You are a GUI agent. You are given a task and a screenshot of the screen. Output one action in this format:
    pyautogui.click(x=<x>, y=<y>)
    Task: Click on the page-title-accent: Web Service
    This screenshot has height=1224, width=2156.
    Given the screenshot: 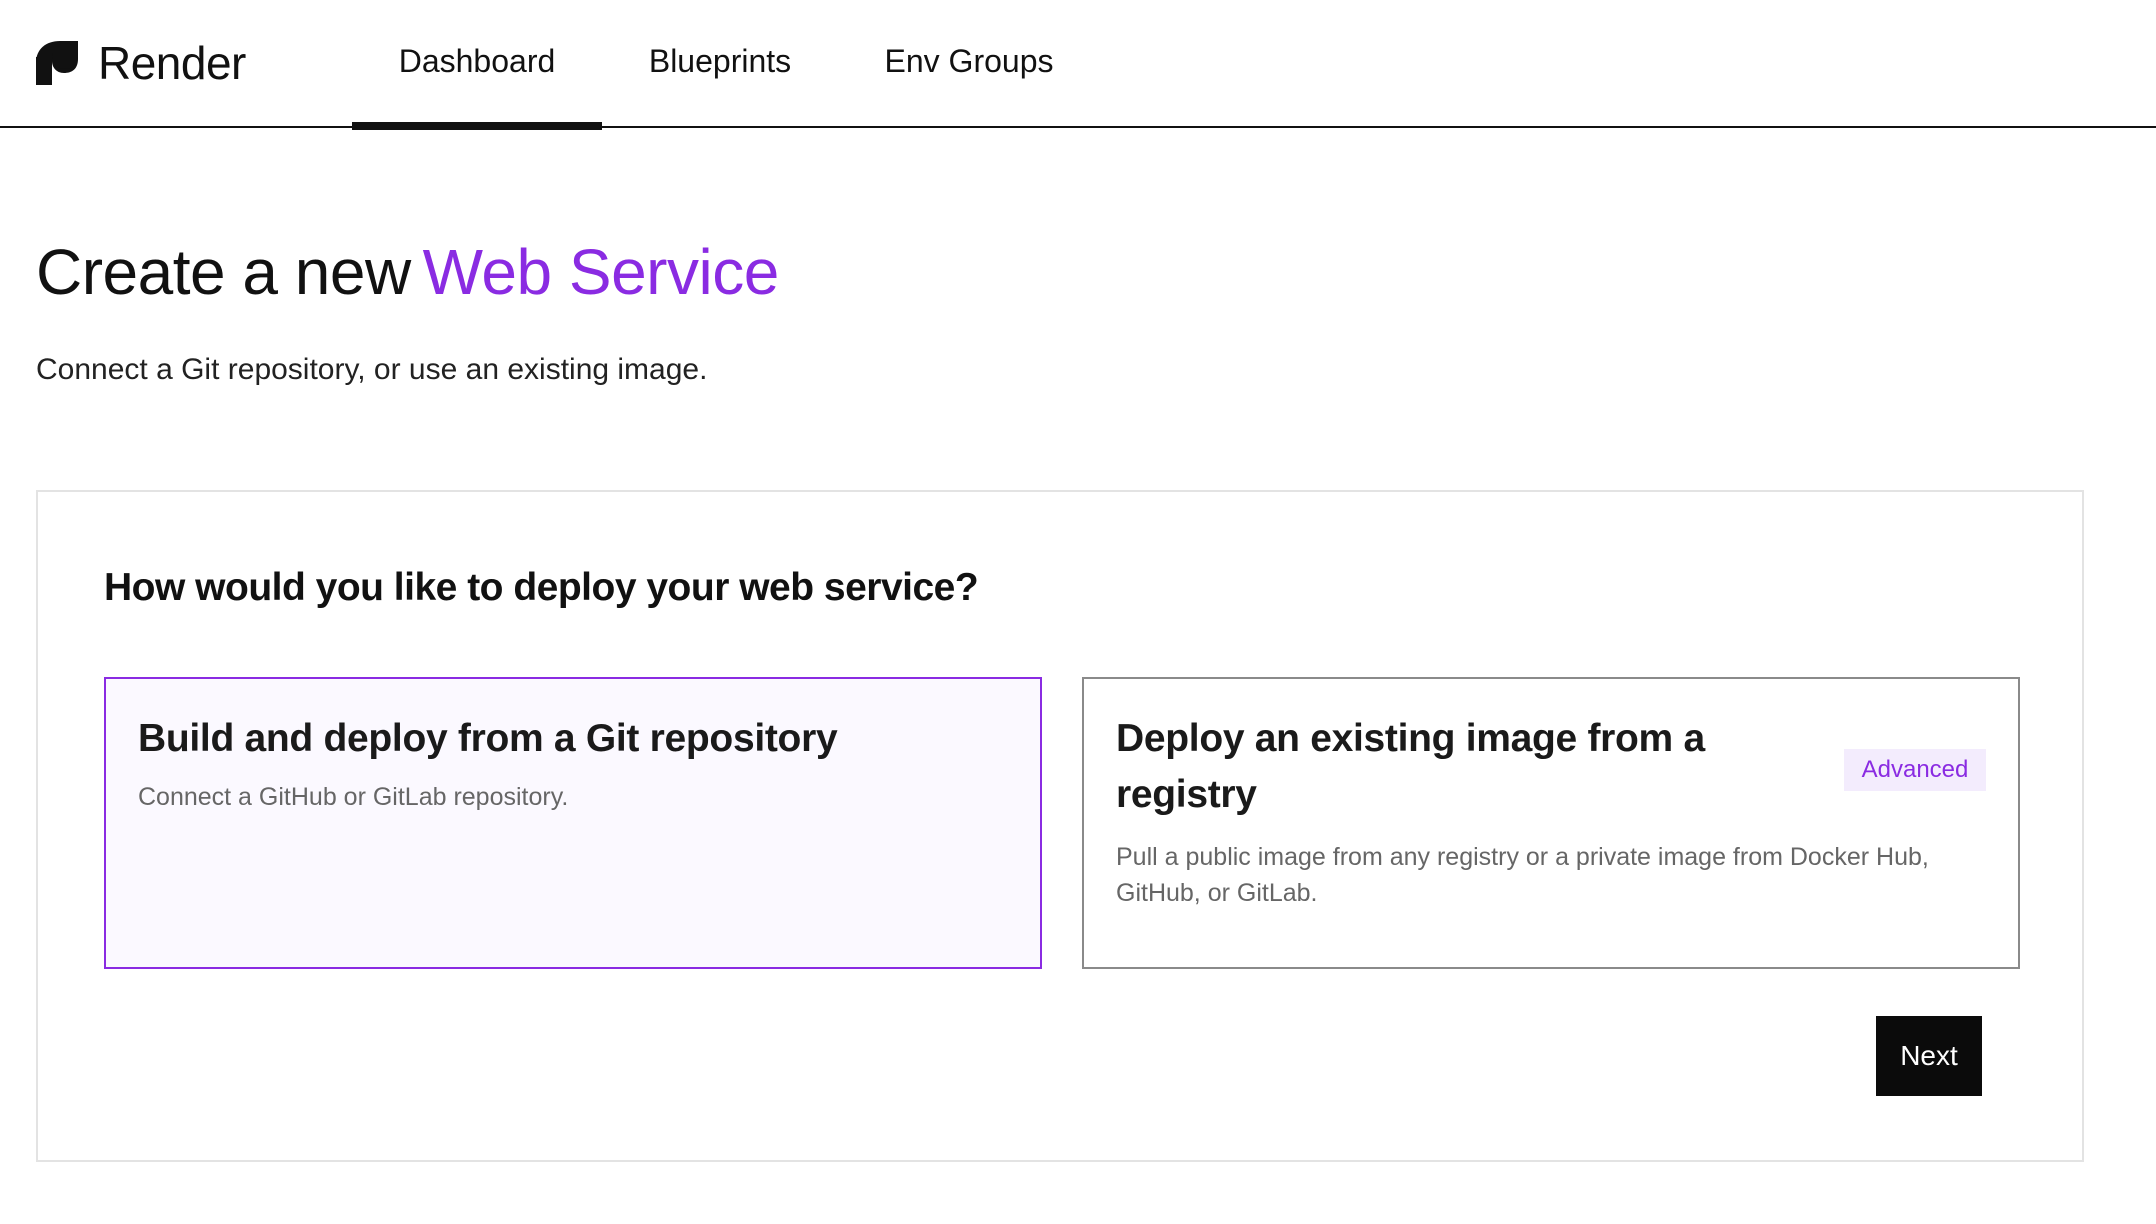 What is the action you would take?
    pyautogui.click(x=601, y=272)
    